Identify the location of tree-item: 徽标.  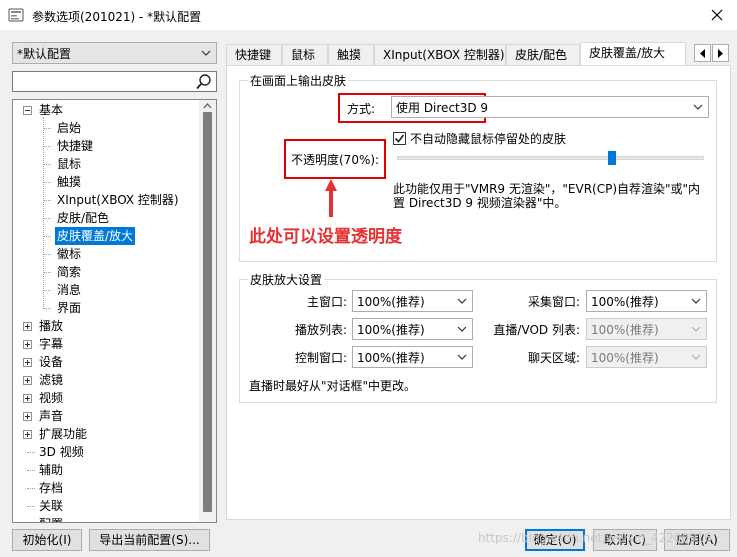
(63, 254).